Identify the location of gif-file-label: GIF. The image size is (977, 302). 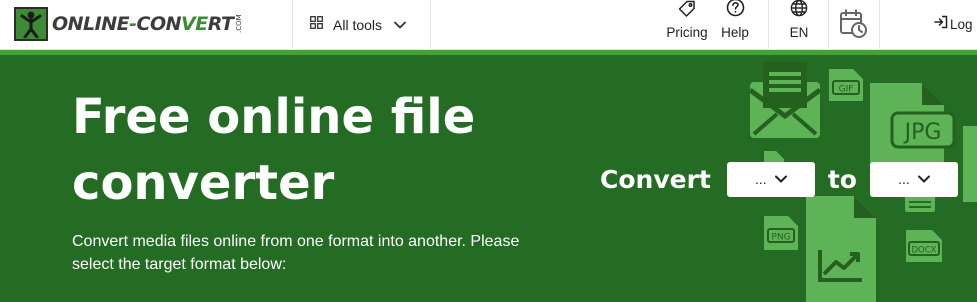
(846, 90).